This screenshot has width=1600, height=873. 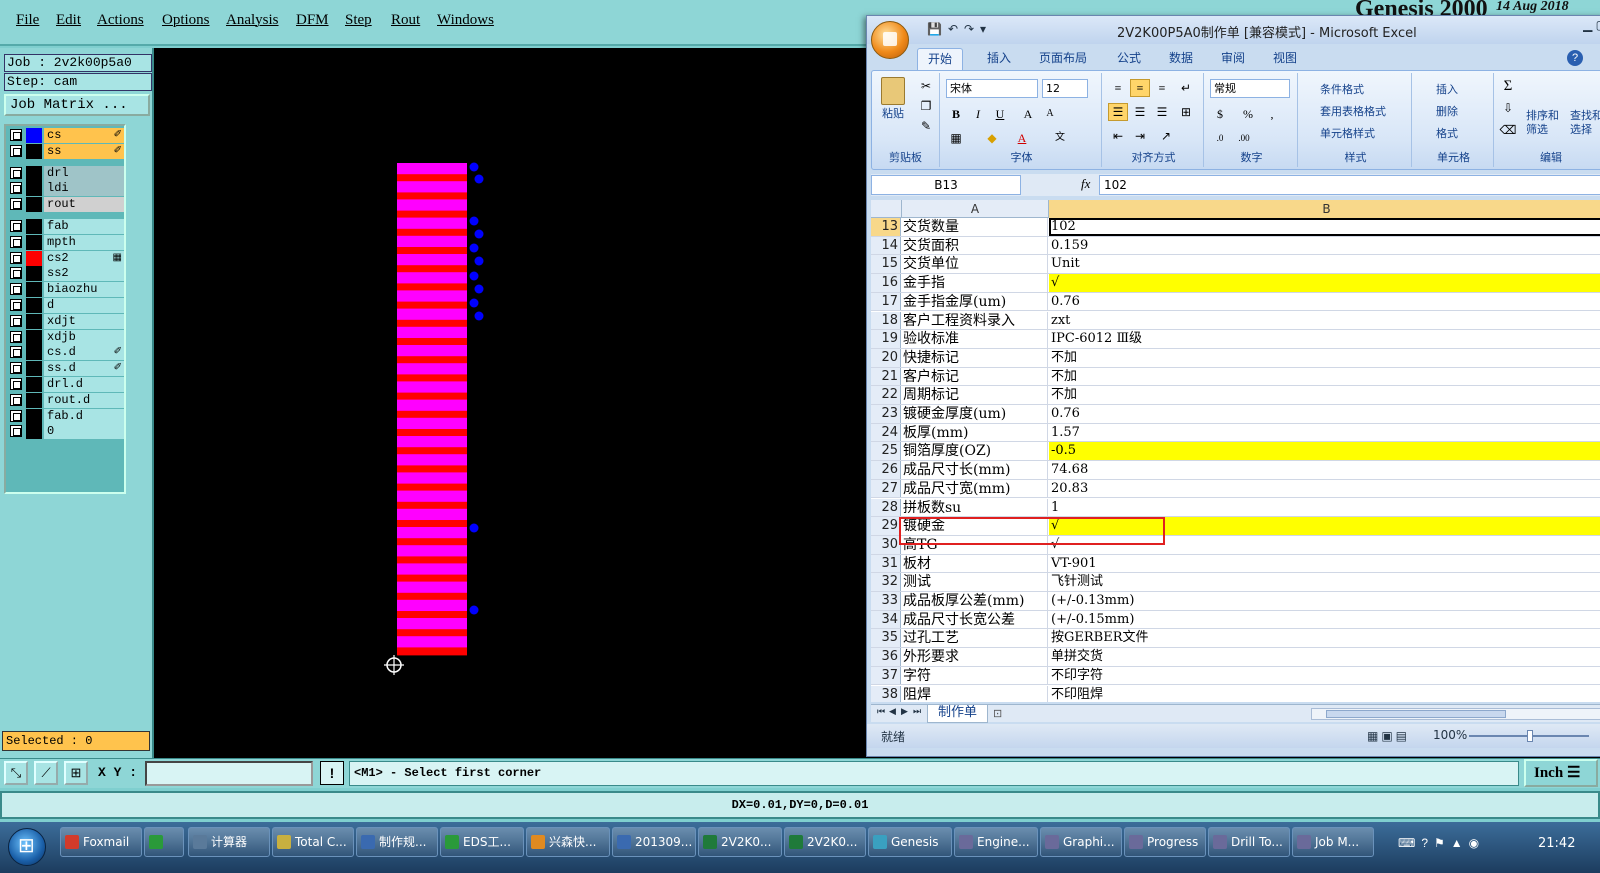 I want to click on fill-color-icon: ◆, so click(x=992, y=138).